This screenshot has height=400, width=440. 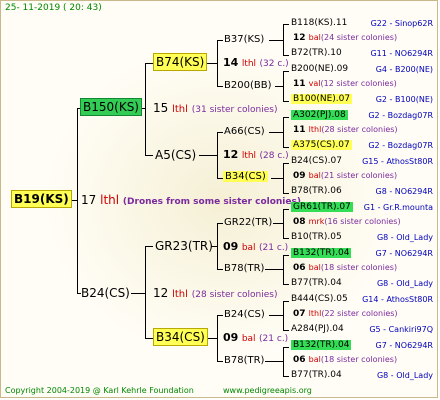 What do you see at coordinates (345, 176) in the screenshot?
I see `gen4-mating-10: 09 bal(21 sister colonies)` at bounding box center [345, 176].